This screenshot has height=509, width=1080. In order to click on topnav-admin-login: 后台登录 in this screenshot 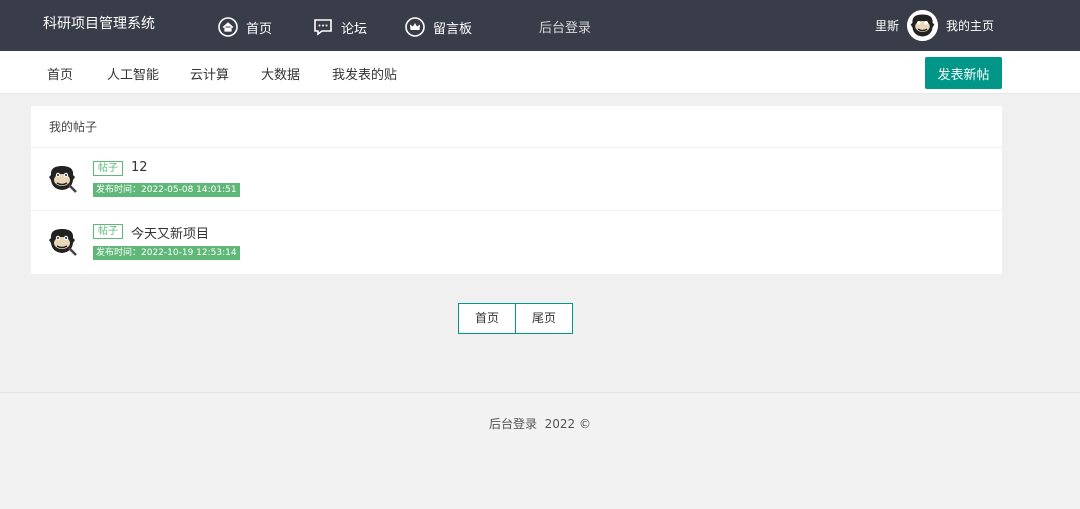, I will do `click(565, 26)`.